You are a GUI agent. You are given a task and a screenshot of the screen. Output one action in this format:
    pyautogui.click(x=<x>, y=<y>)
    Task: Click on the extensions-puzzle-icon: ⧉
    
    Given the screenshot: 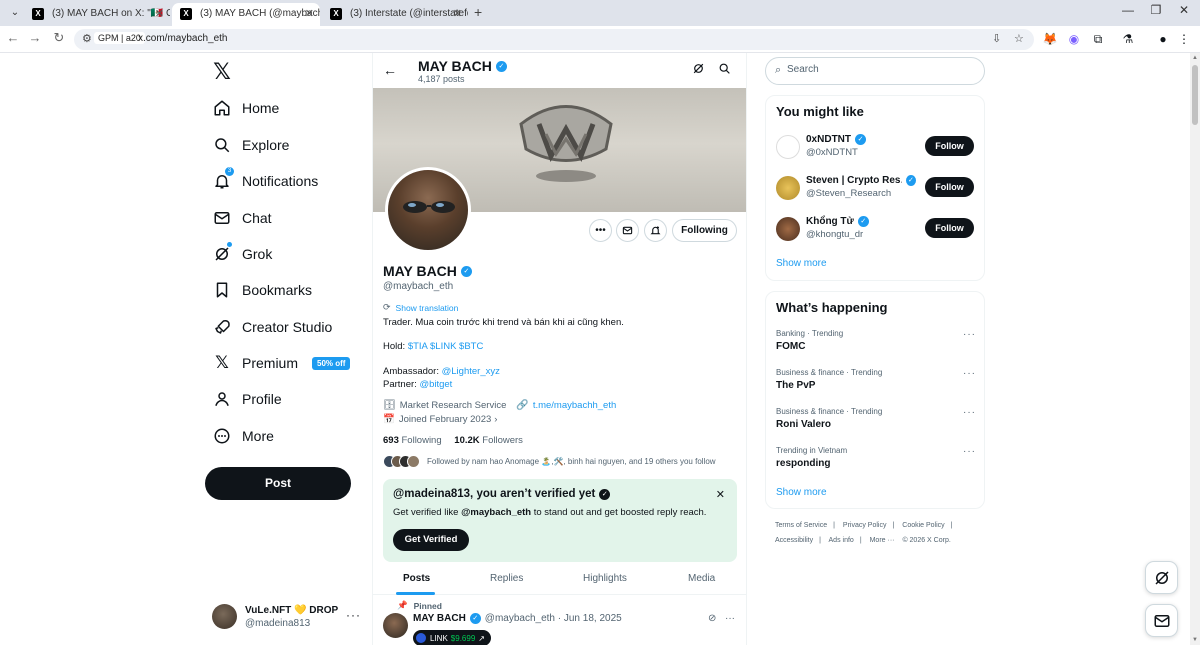 What is the action you would take?
    pyautogui.click(x=1098, y=39)
    